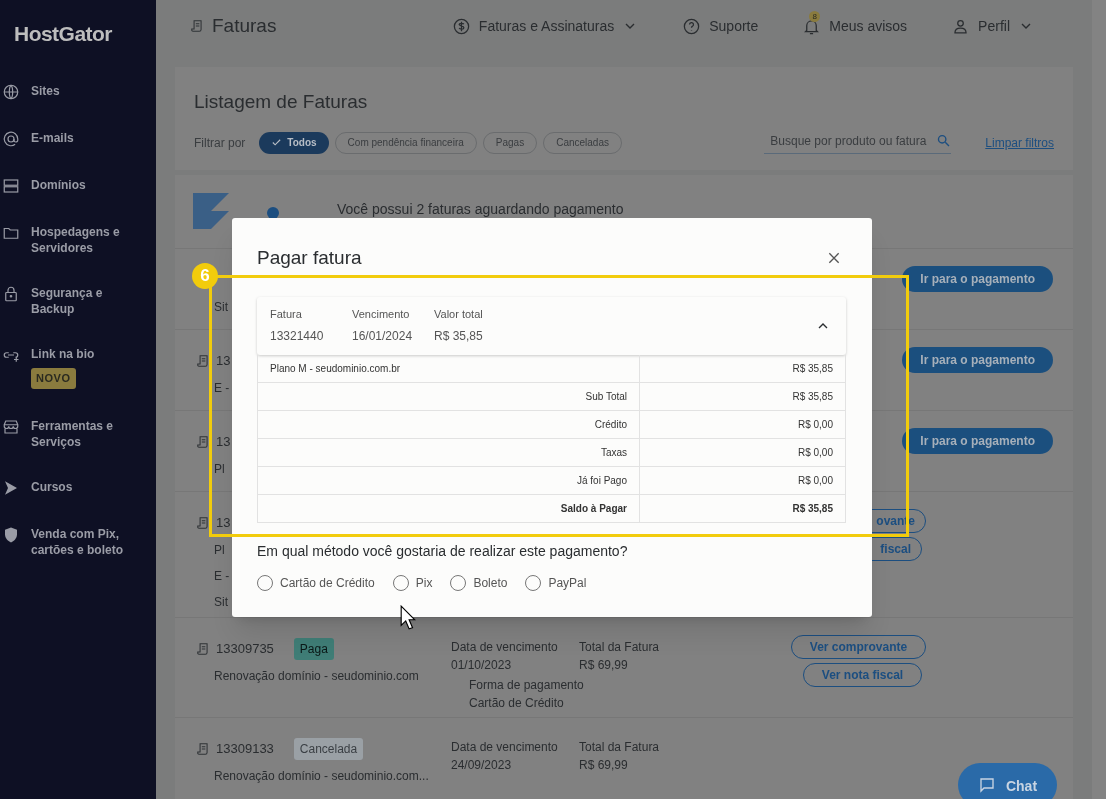 This screenshot has width=1106, height=799. I want to click on banner-text: Você possui 2 faturas aguardando pagamento, so click(480, 209).